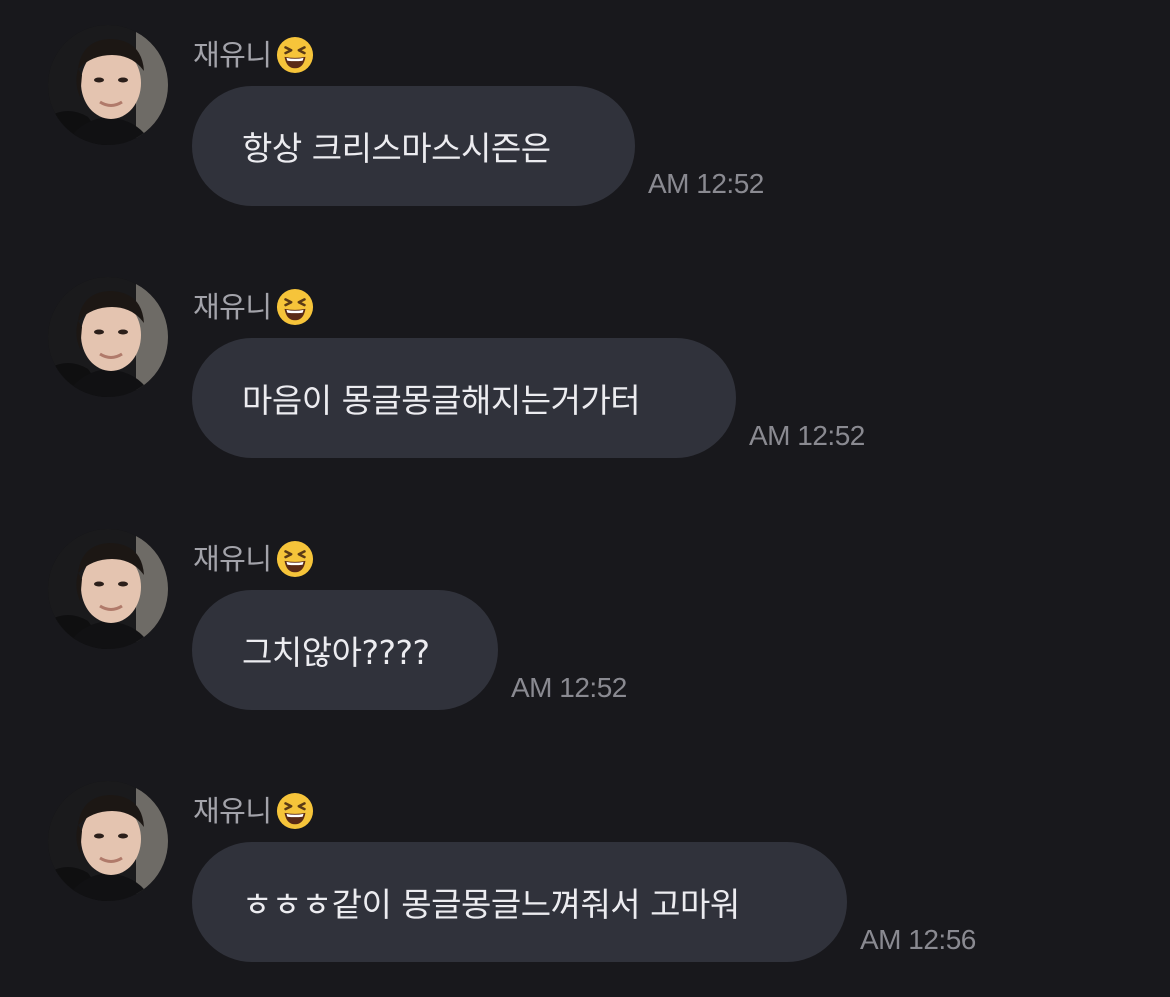  I want to click on message-bubble: 마음이 몽글몽글해지는거가터, so click(464, 398).